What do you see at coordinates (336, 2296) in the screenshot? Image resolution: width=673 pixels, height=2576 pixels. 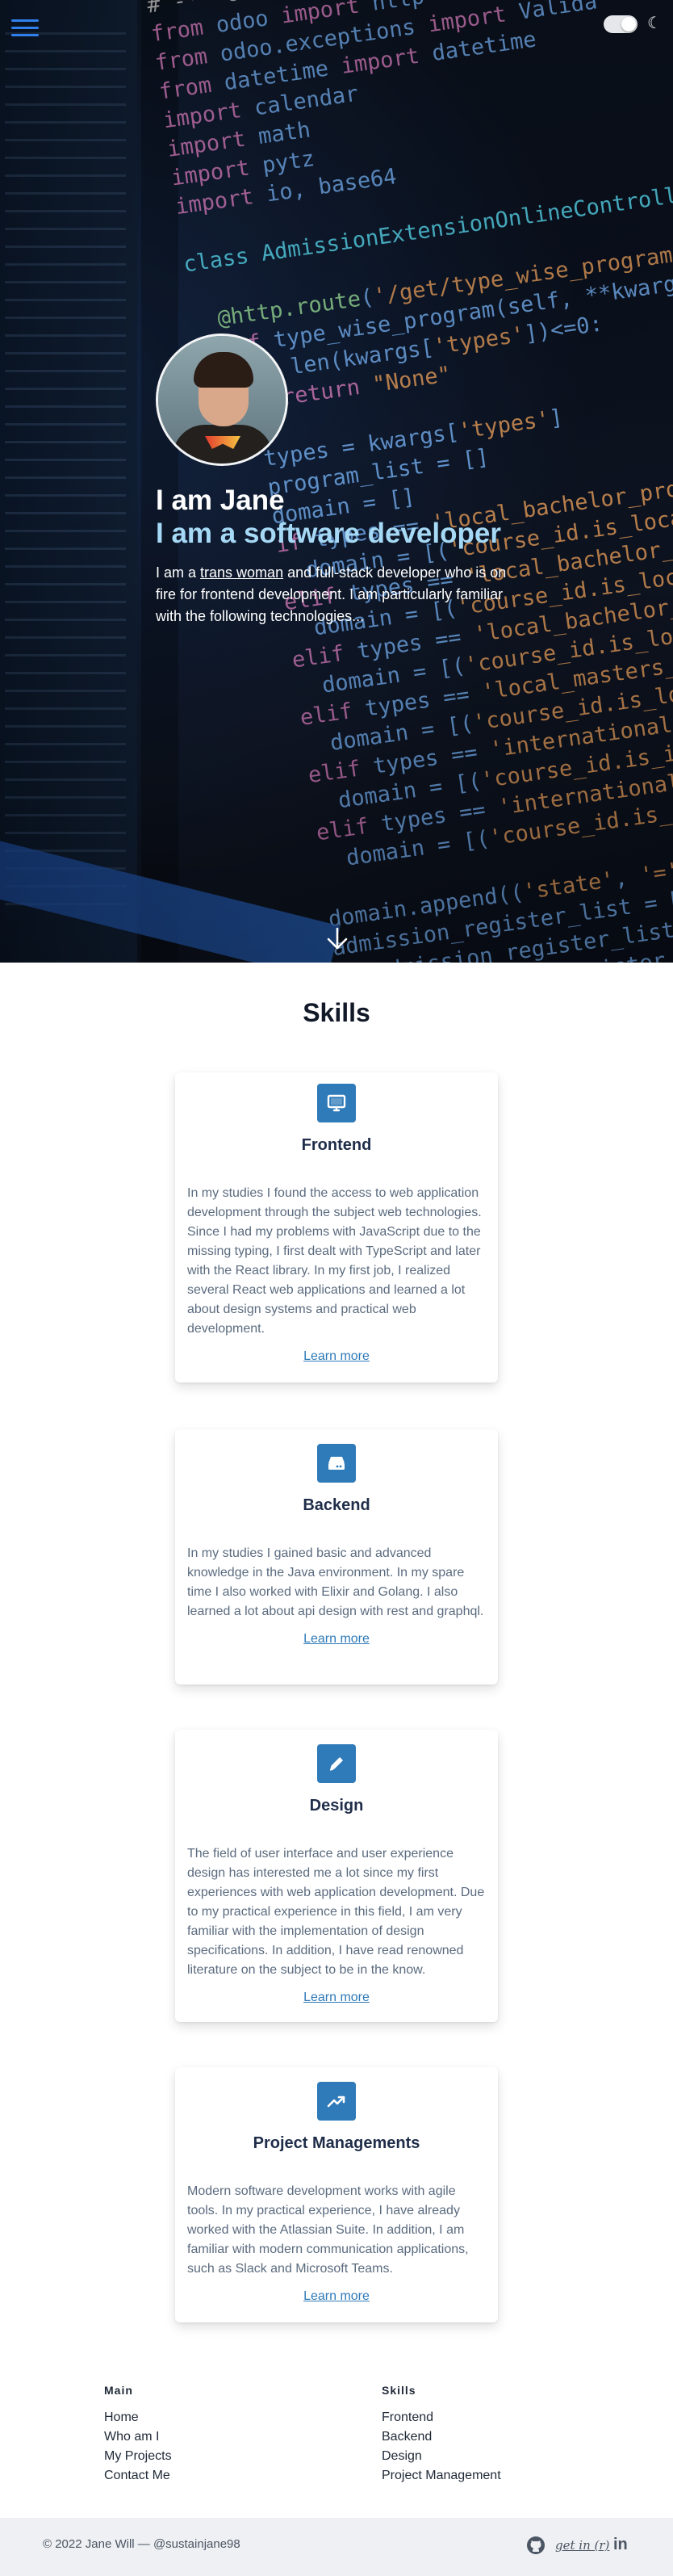 I see `learn-more-link-project-management: Learn more` at bounding box center [336, 2296].